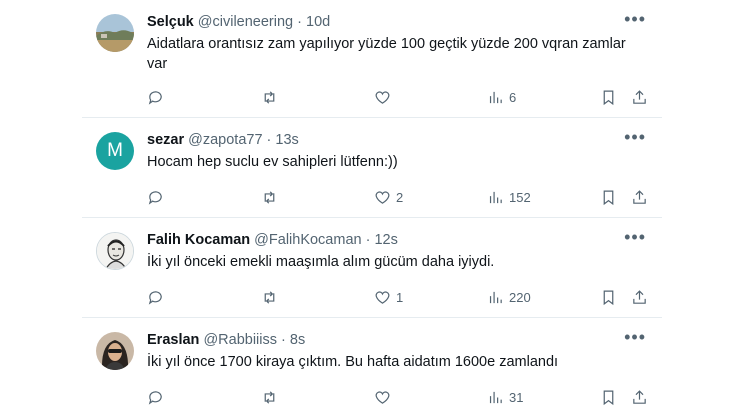 This screenshot has height=420, width=730. I want to click on views-button: 6, so click(501, 97).